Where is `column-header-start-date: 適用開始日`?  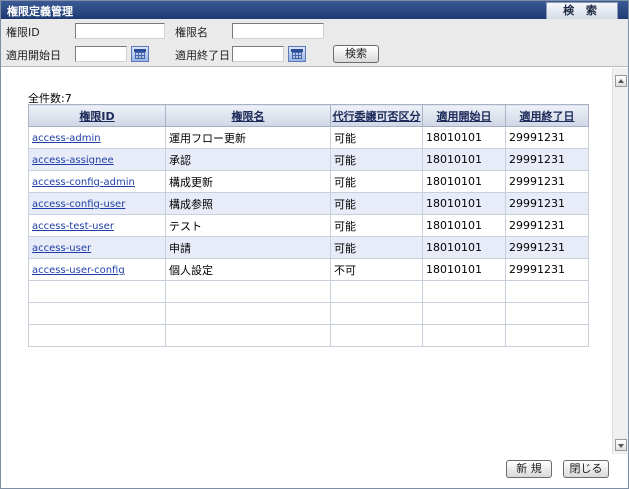
column-header-start-date: 適用開始日 is located at coordinates (464, 115).